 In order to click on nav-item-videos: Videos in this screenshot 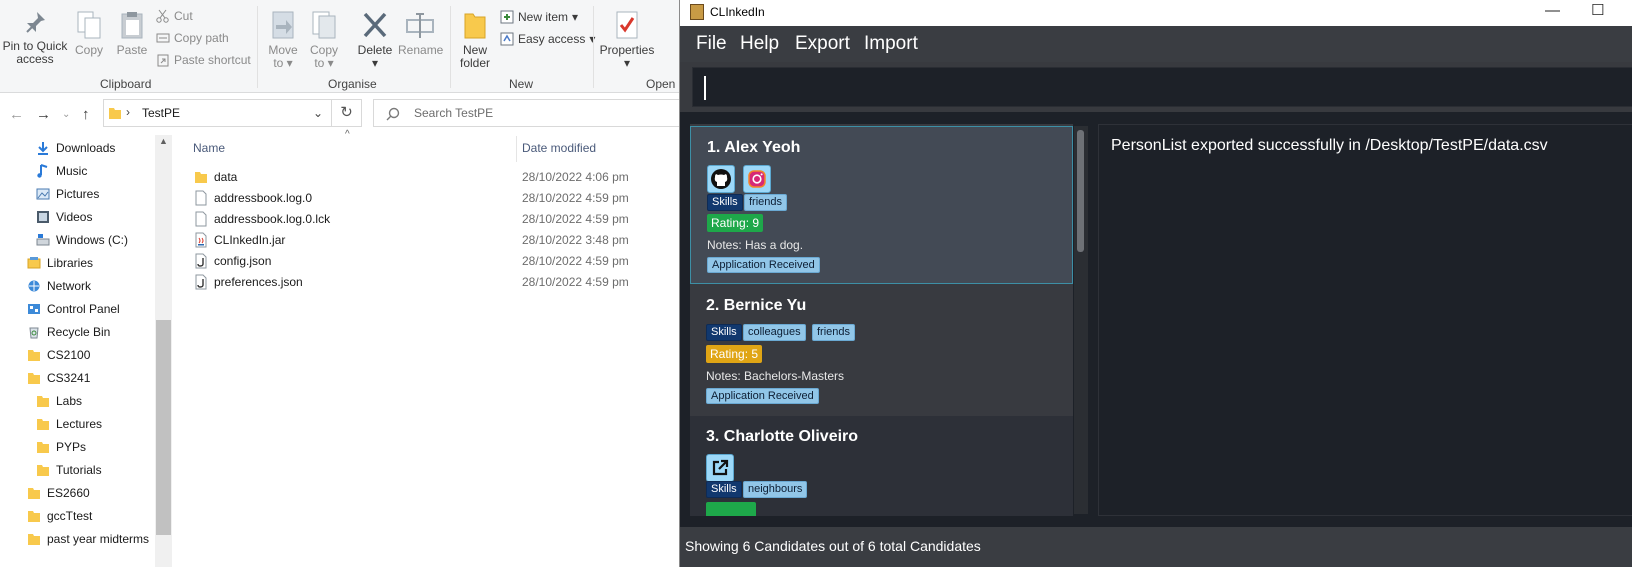, I will do `click(64, 217)`.